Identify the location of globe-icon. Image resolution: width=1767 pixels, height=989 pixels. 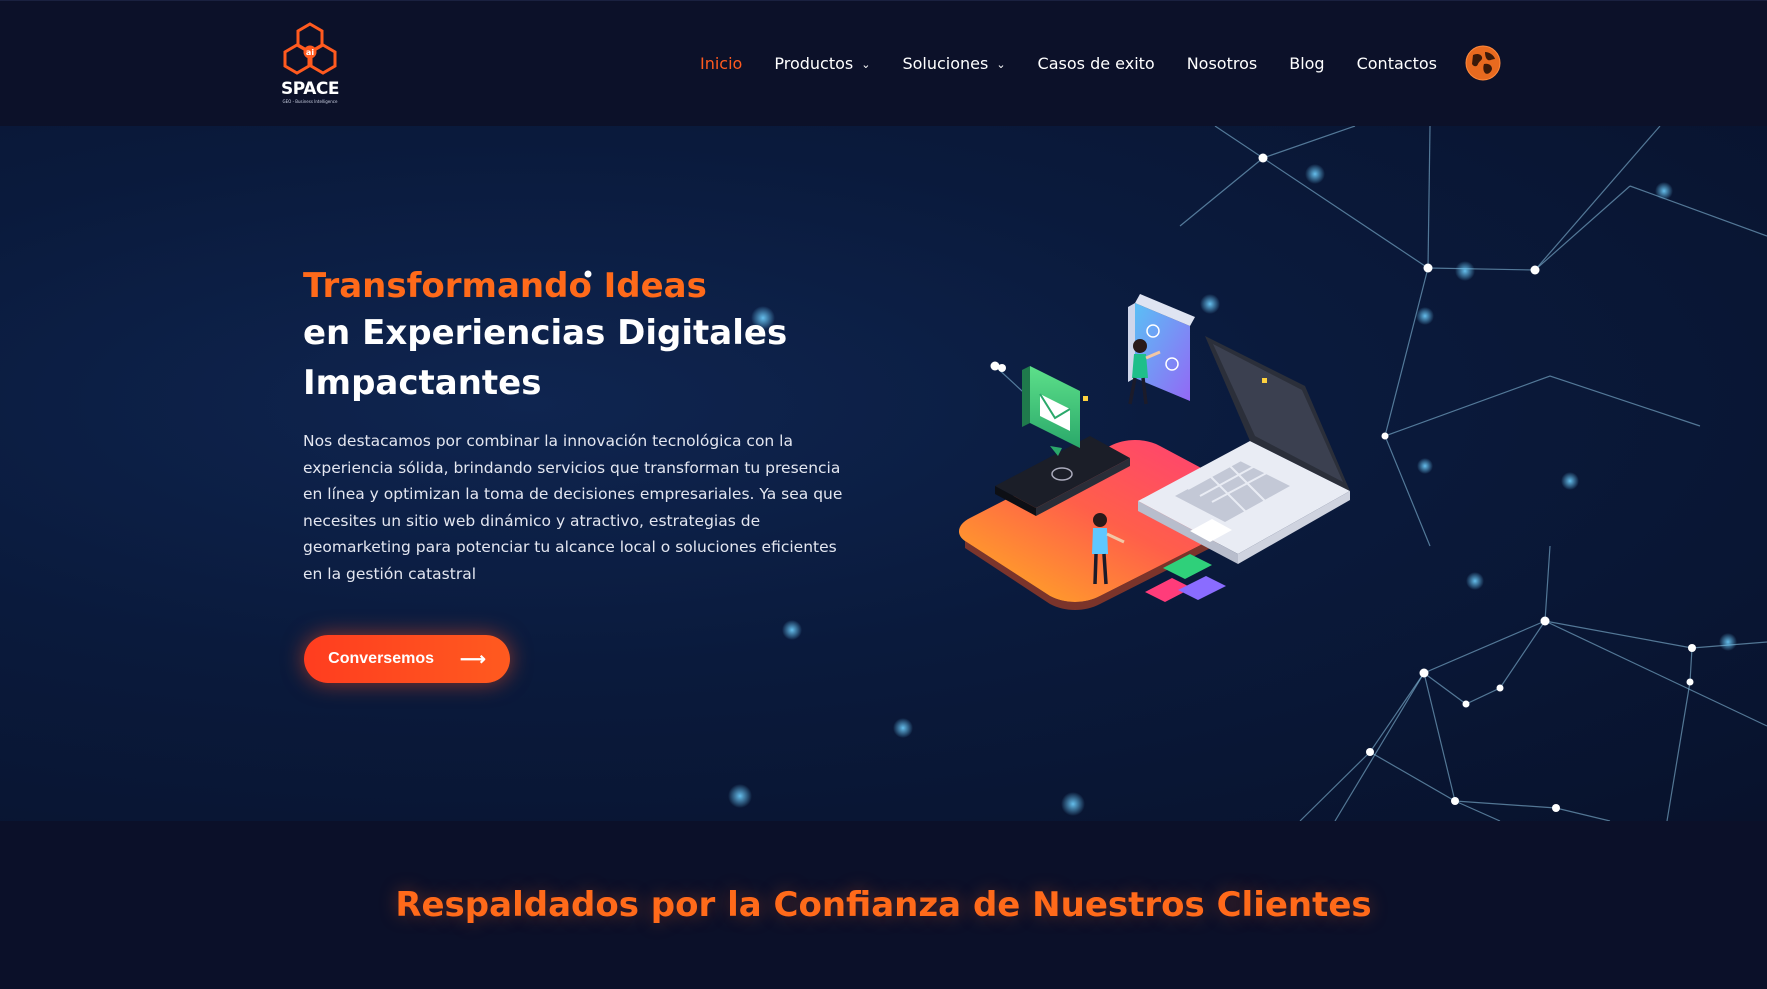
(1483, 63).